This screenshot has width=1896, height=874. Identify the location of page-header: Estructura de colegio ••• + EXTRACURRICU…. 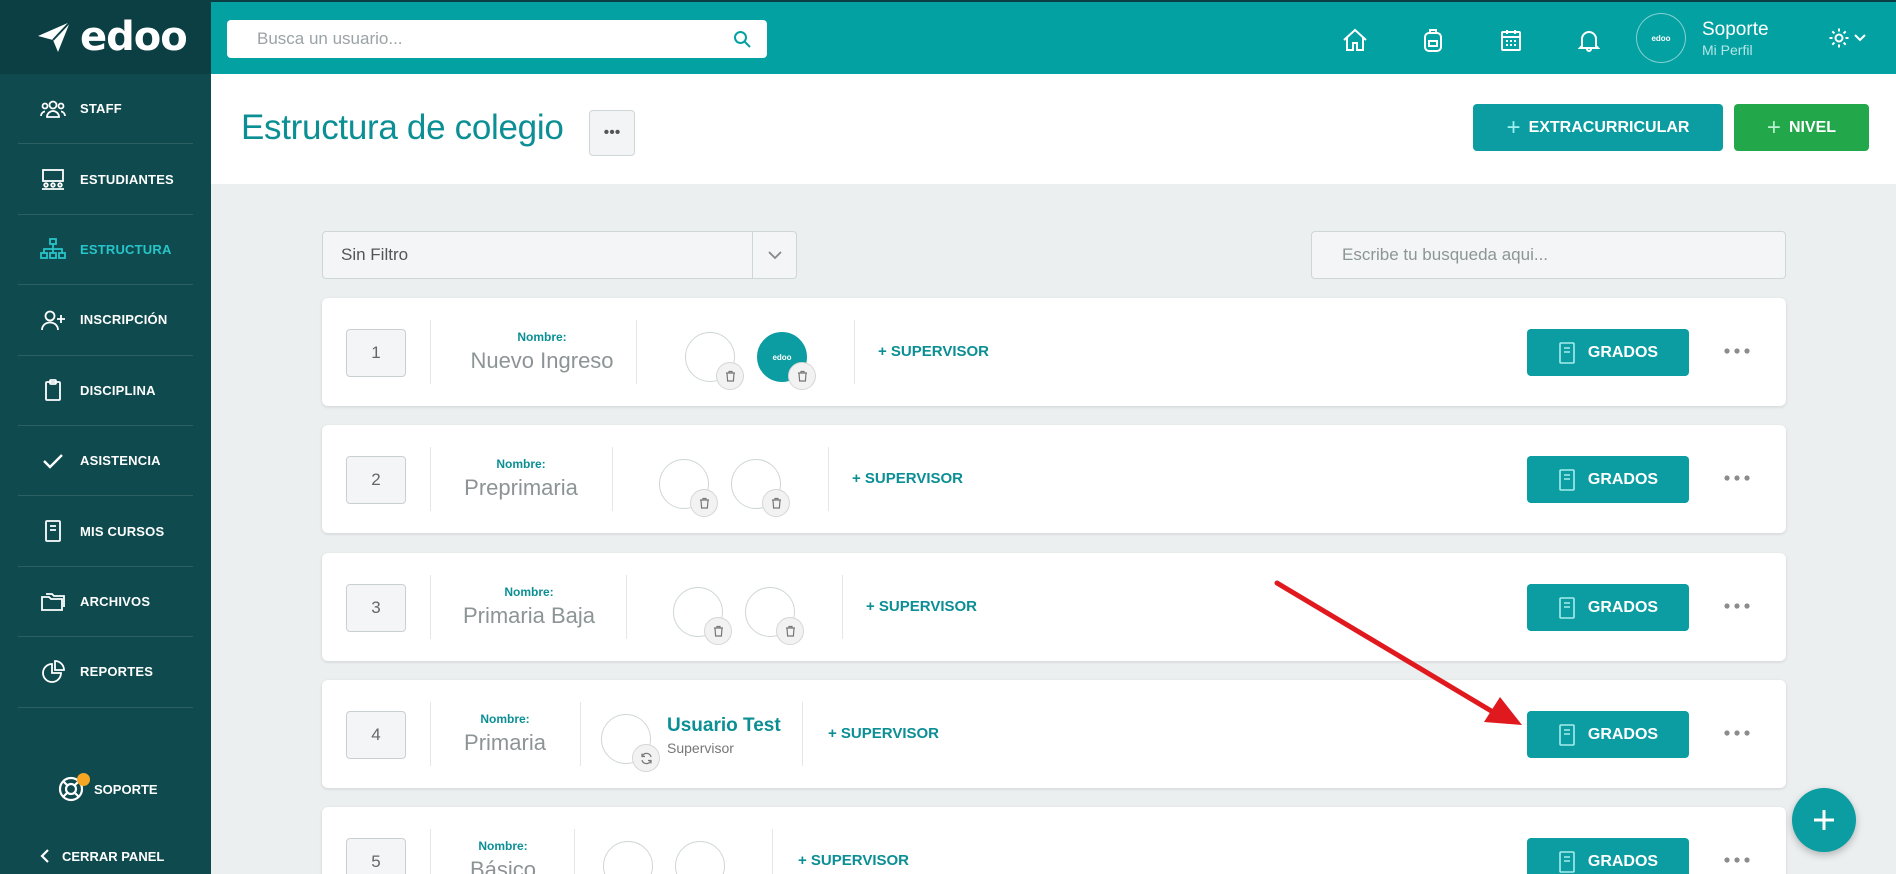
(1053, 129).